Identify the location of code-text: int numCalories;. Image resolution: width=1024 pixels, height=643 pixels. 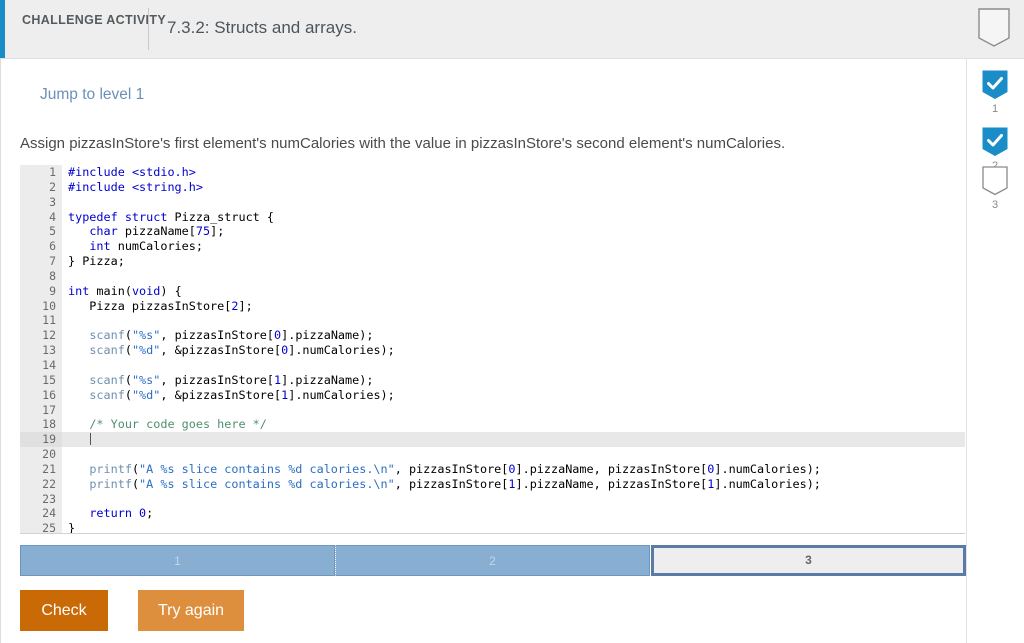
(146, 246).